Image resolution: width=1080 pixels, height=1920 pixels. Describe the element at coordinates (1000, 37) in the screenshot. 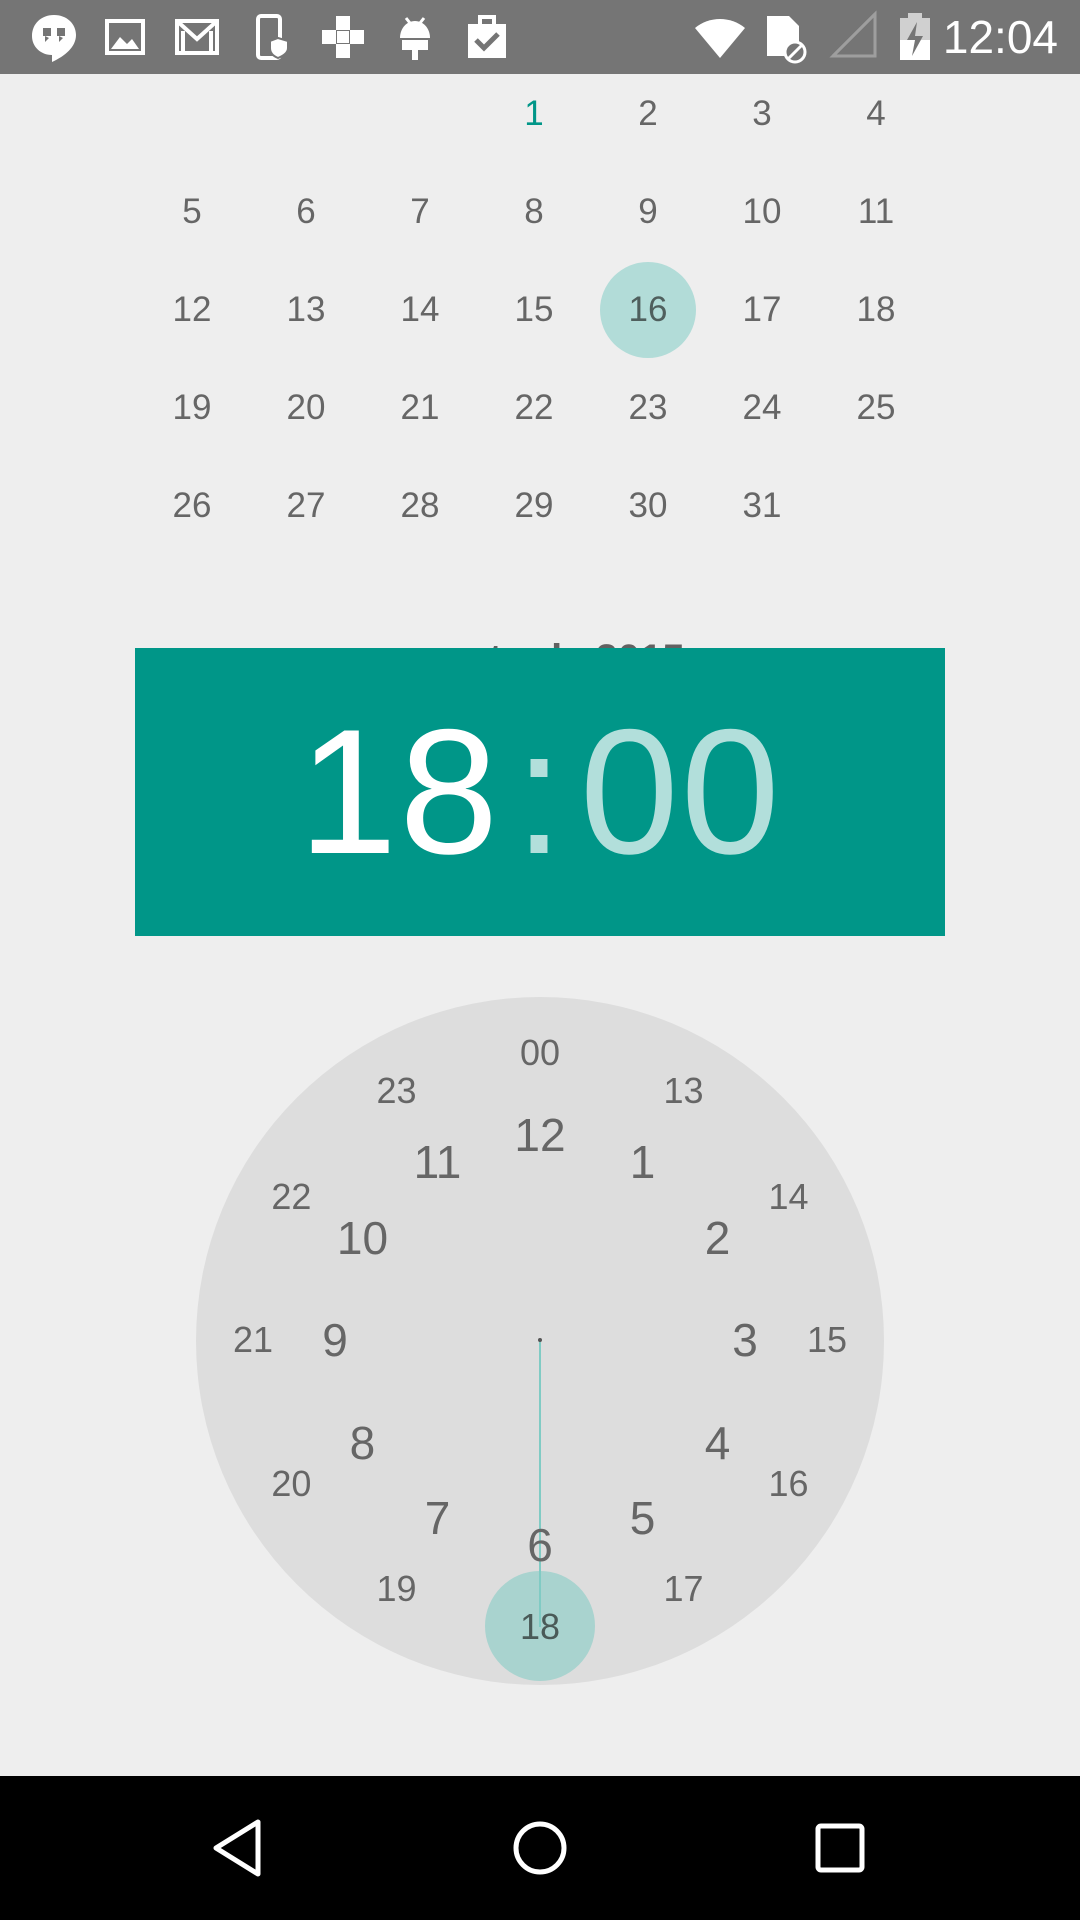

I see `status-time: 12:04` at that location.